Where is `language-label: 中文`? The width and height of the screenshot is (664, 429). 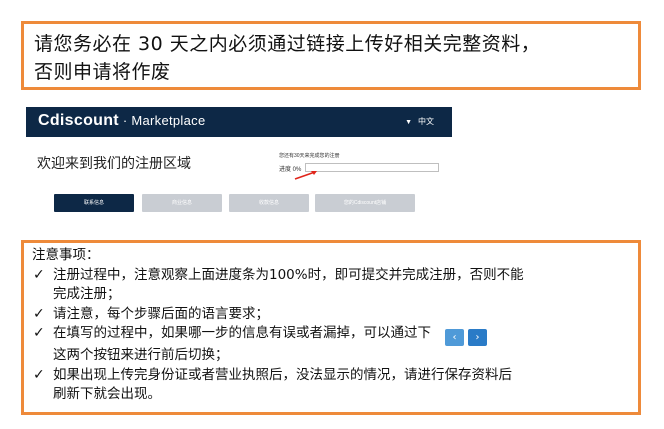
language-label: 中文 is located at coordinates (426, 121).